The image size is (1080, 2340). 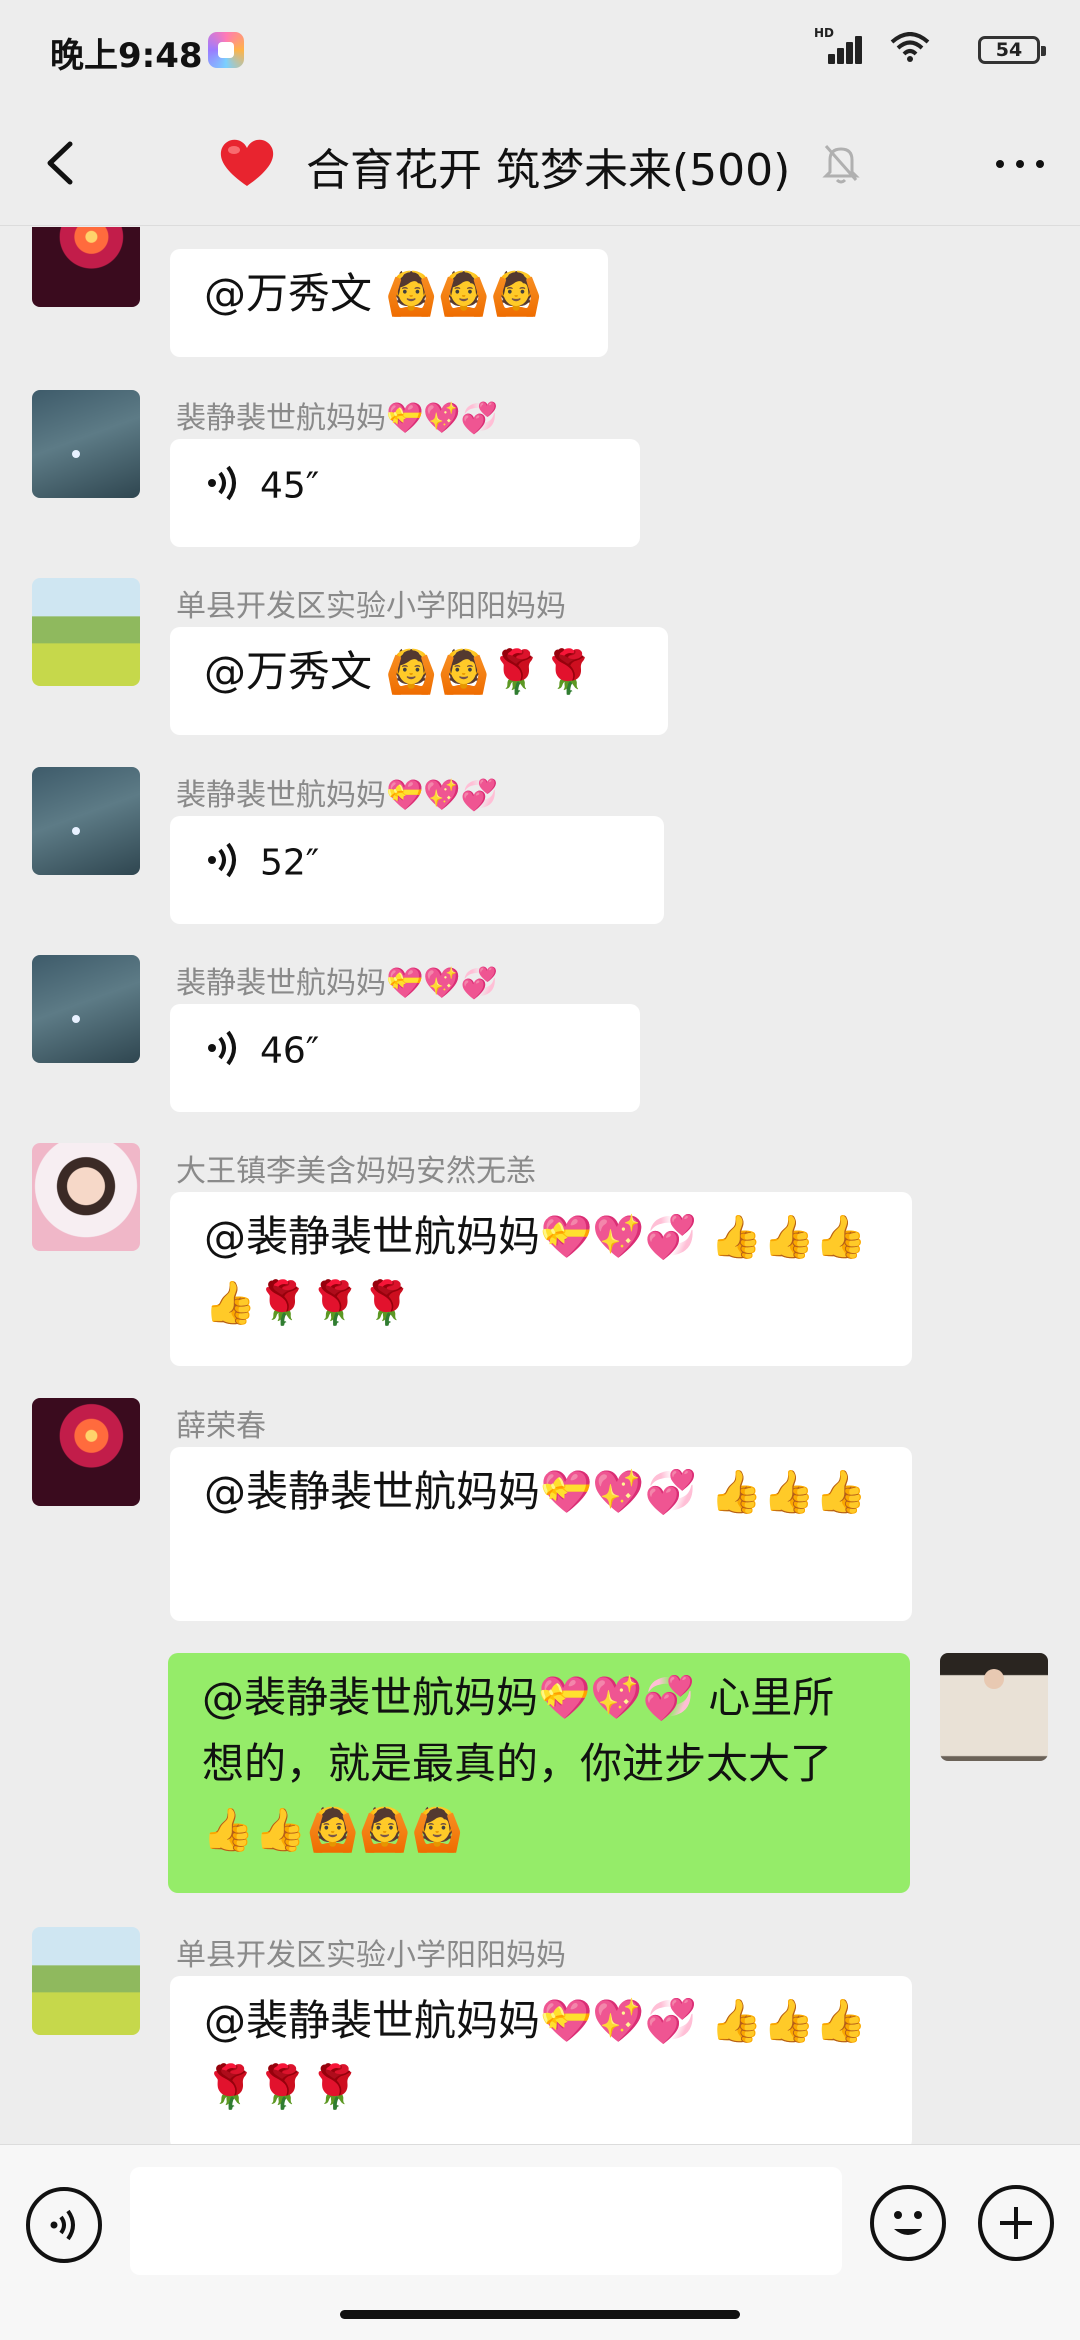 I want to click on voice-input-button, so click(x=64, y=2225).